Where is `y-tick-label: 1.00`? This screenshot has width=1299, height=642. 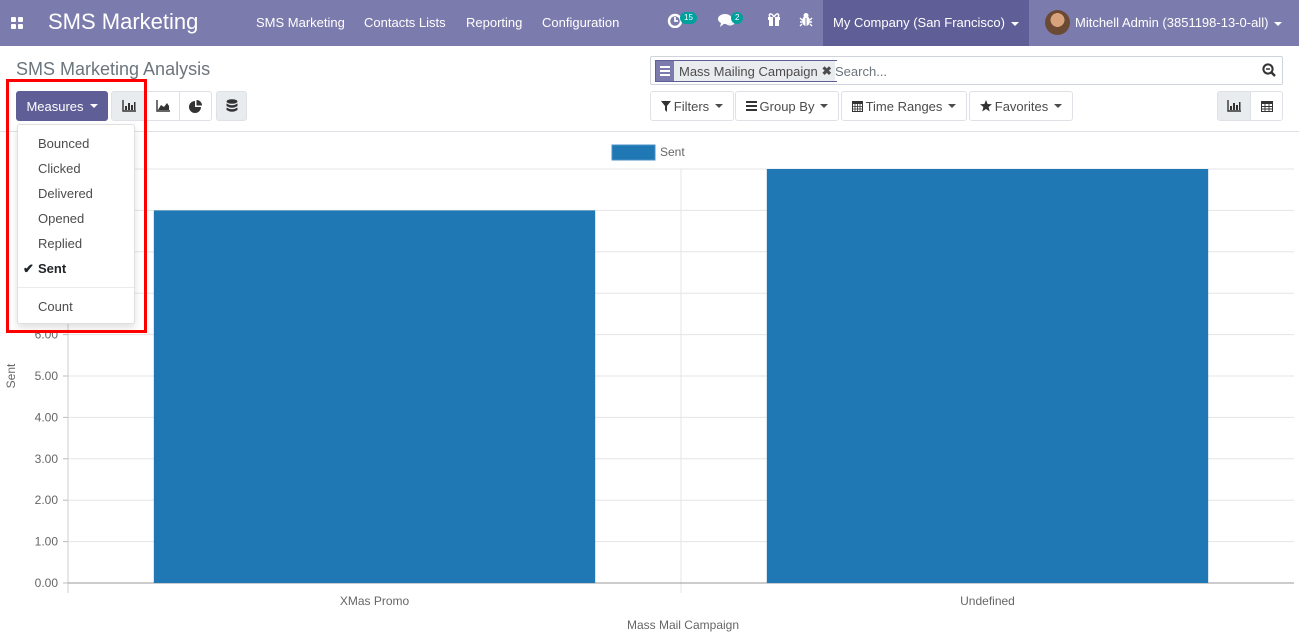 y-tick-label: 1.00 is located at coordinates (47, 542).